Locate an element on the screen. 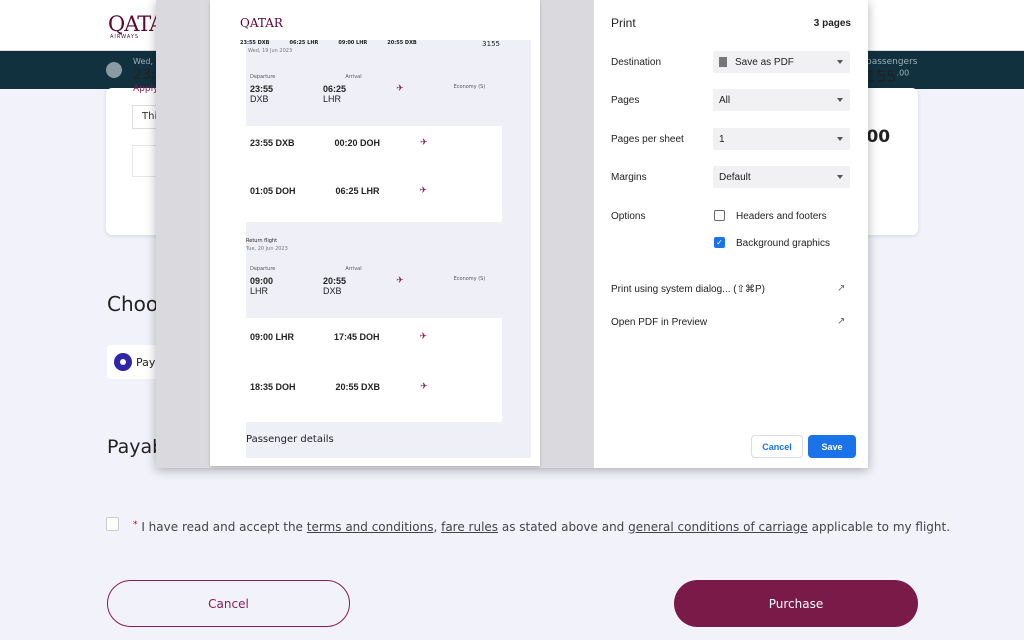 The width and height of the screenshot is (1024, 640). accept-terms-checkbox is located at coordinates (112, 524).